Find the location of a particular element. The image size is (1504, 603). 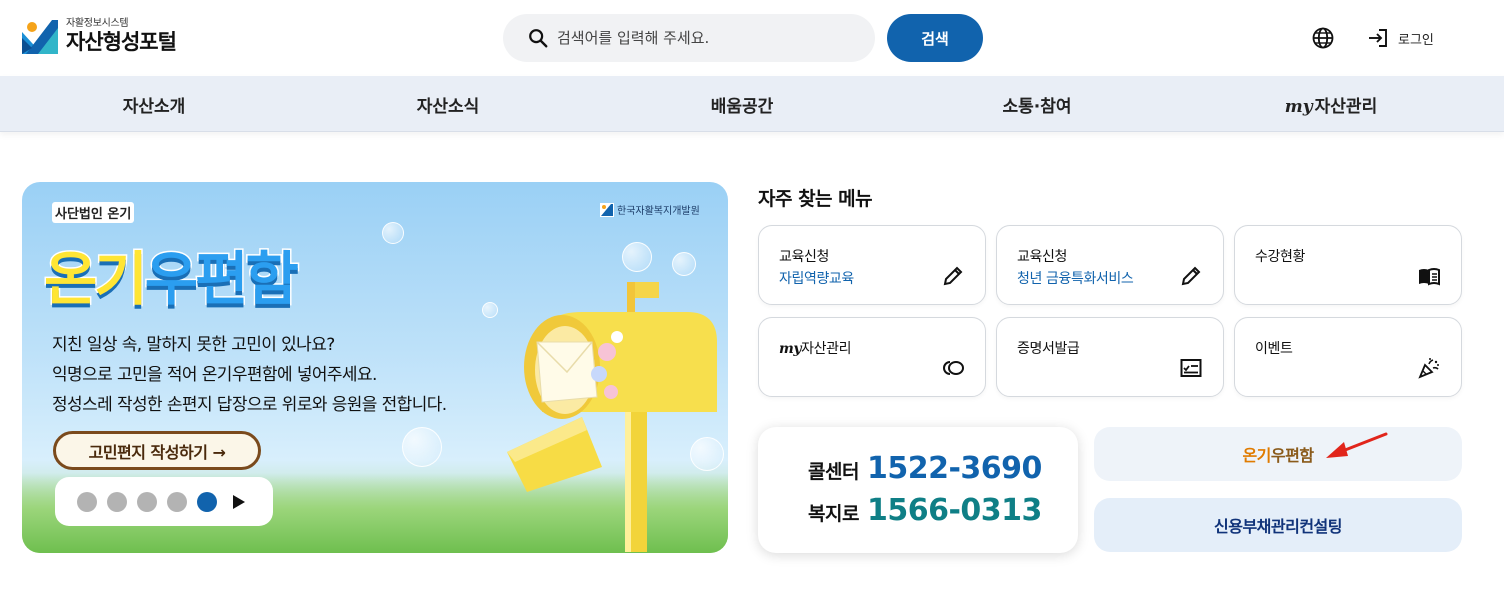

welfare-row: 복지로 1566-0313 is located at coordinates (925, 510).